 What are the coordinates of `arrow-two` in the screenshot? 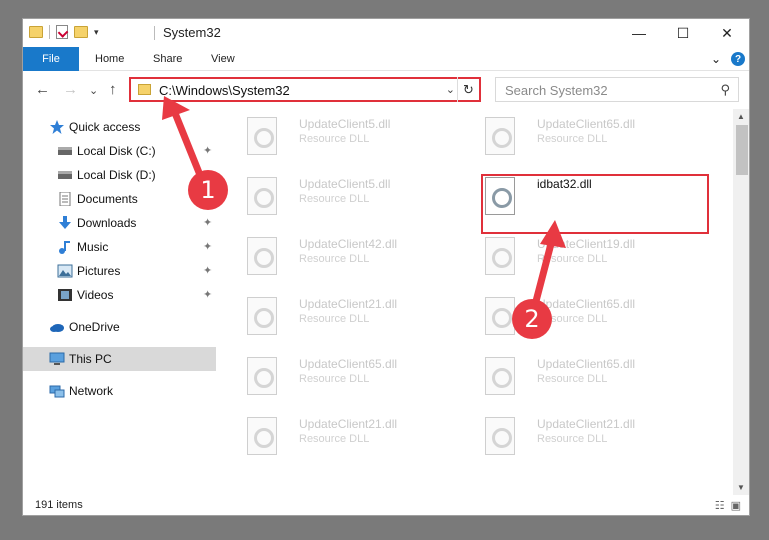 It's located at (543, 272).